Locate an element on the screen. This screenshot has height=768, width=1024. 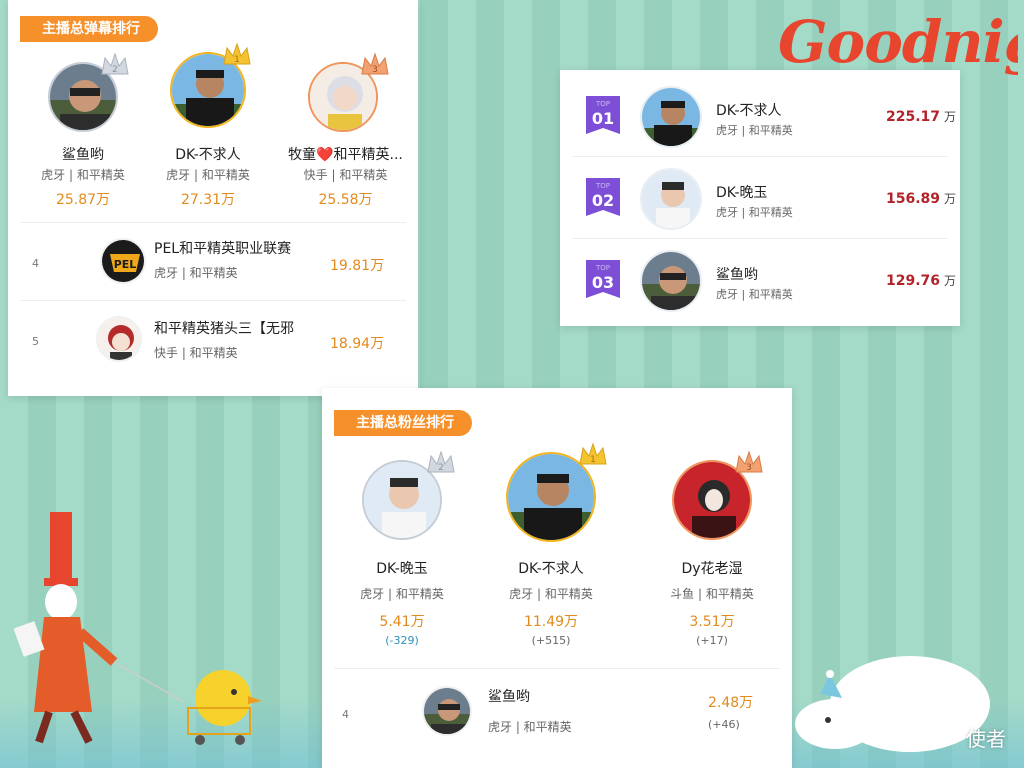
top-value: 25.87万 is located at coordinates (83, 200).